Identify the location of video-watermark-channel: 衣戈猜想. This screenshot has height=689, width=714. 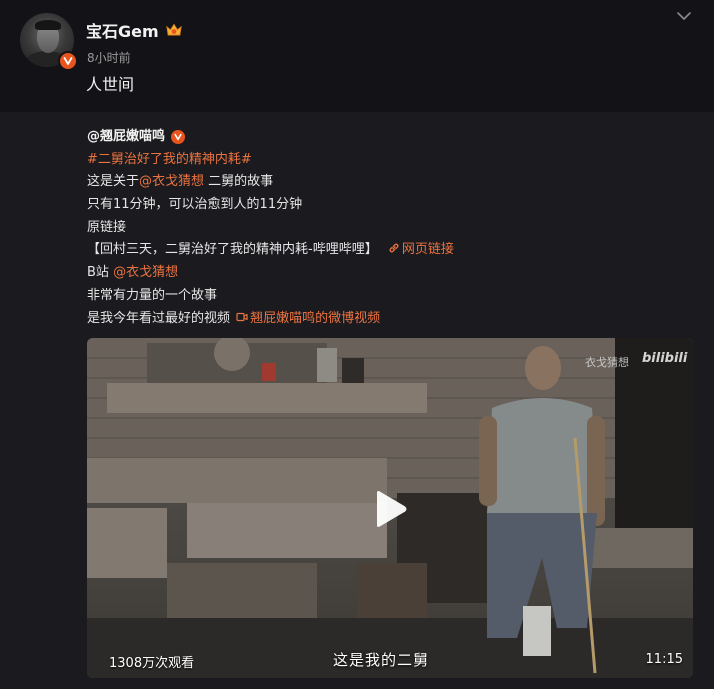
(607, 362).